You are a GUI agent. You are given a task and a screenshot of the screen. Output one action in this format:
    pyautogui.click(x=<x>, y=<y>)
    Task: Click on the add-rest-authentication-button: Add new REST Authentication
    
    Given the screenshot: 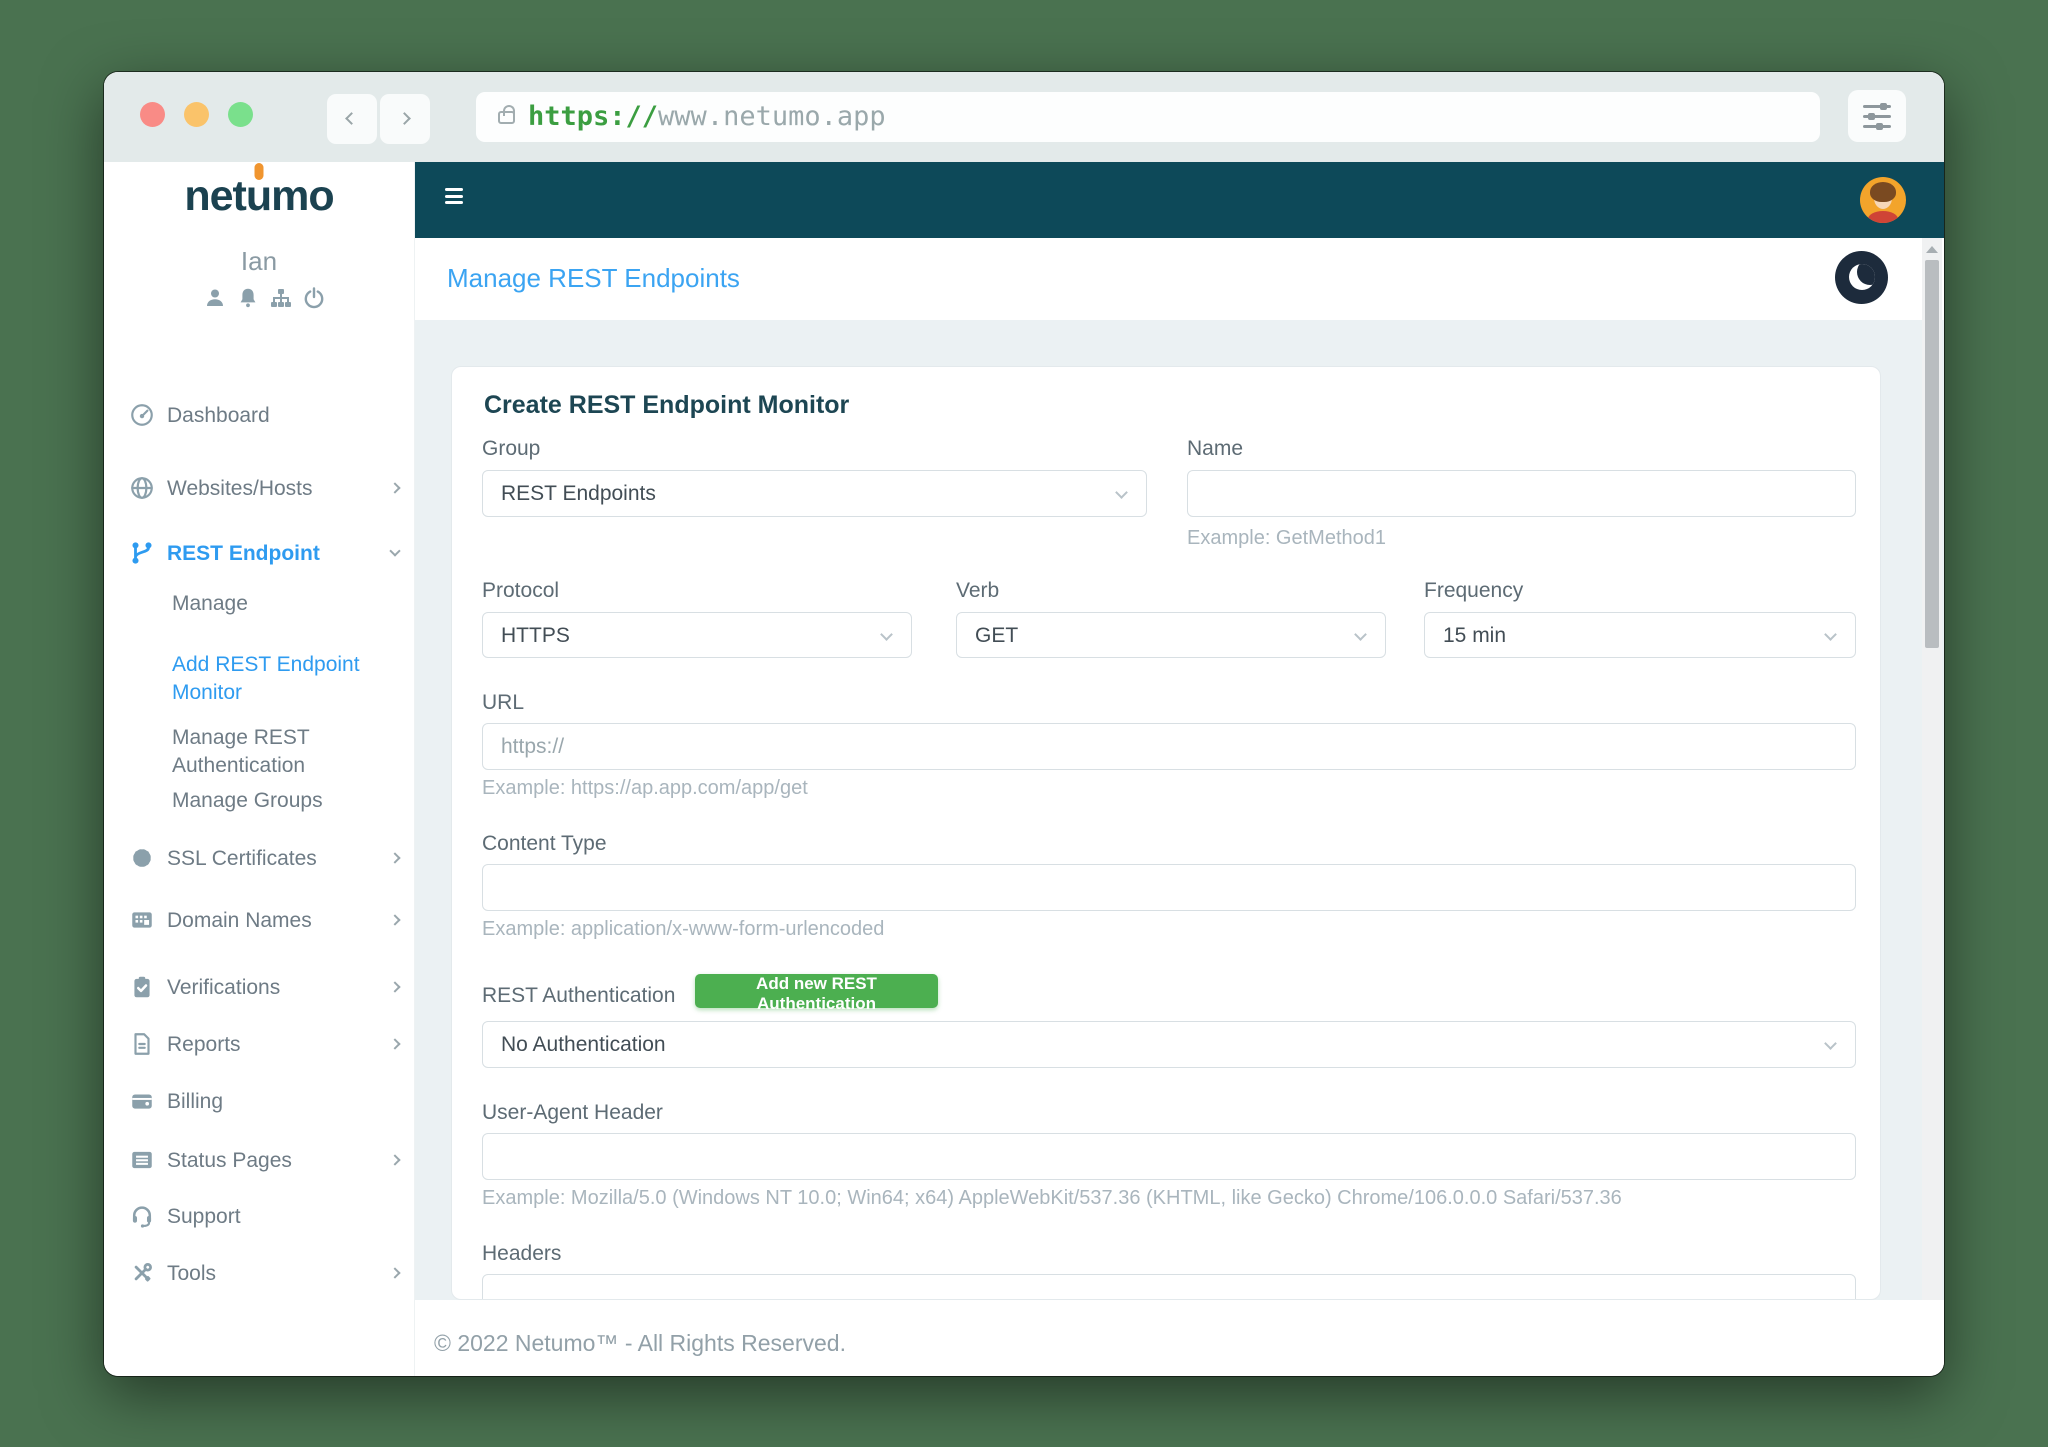 What is the action you would take?
    pyautogui.click(x=816, y=993)
    